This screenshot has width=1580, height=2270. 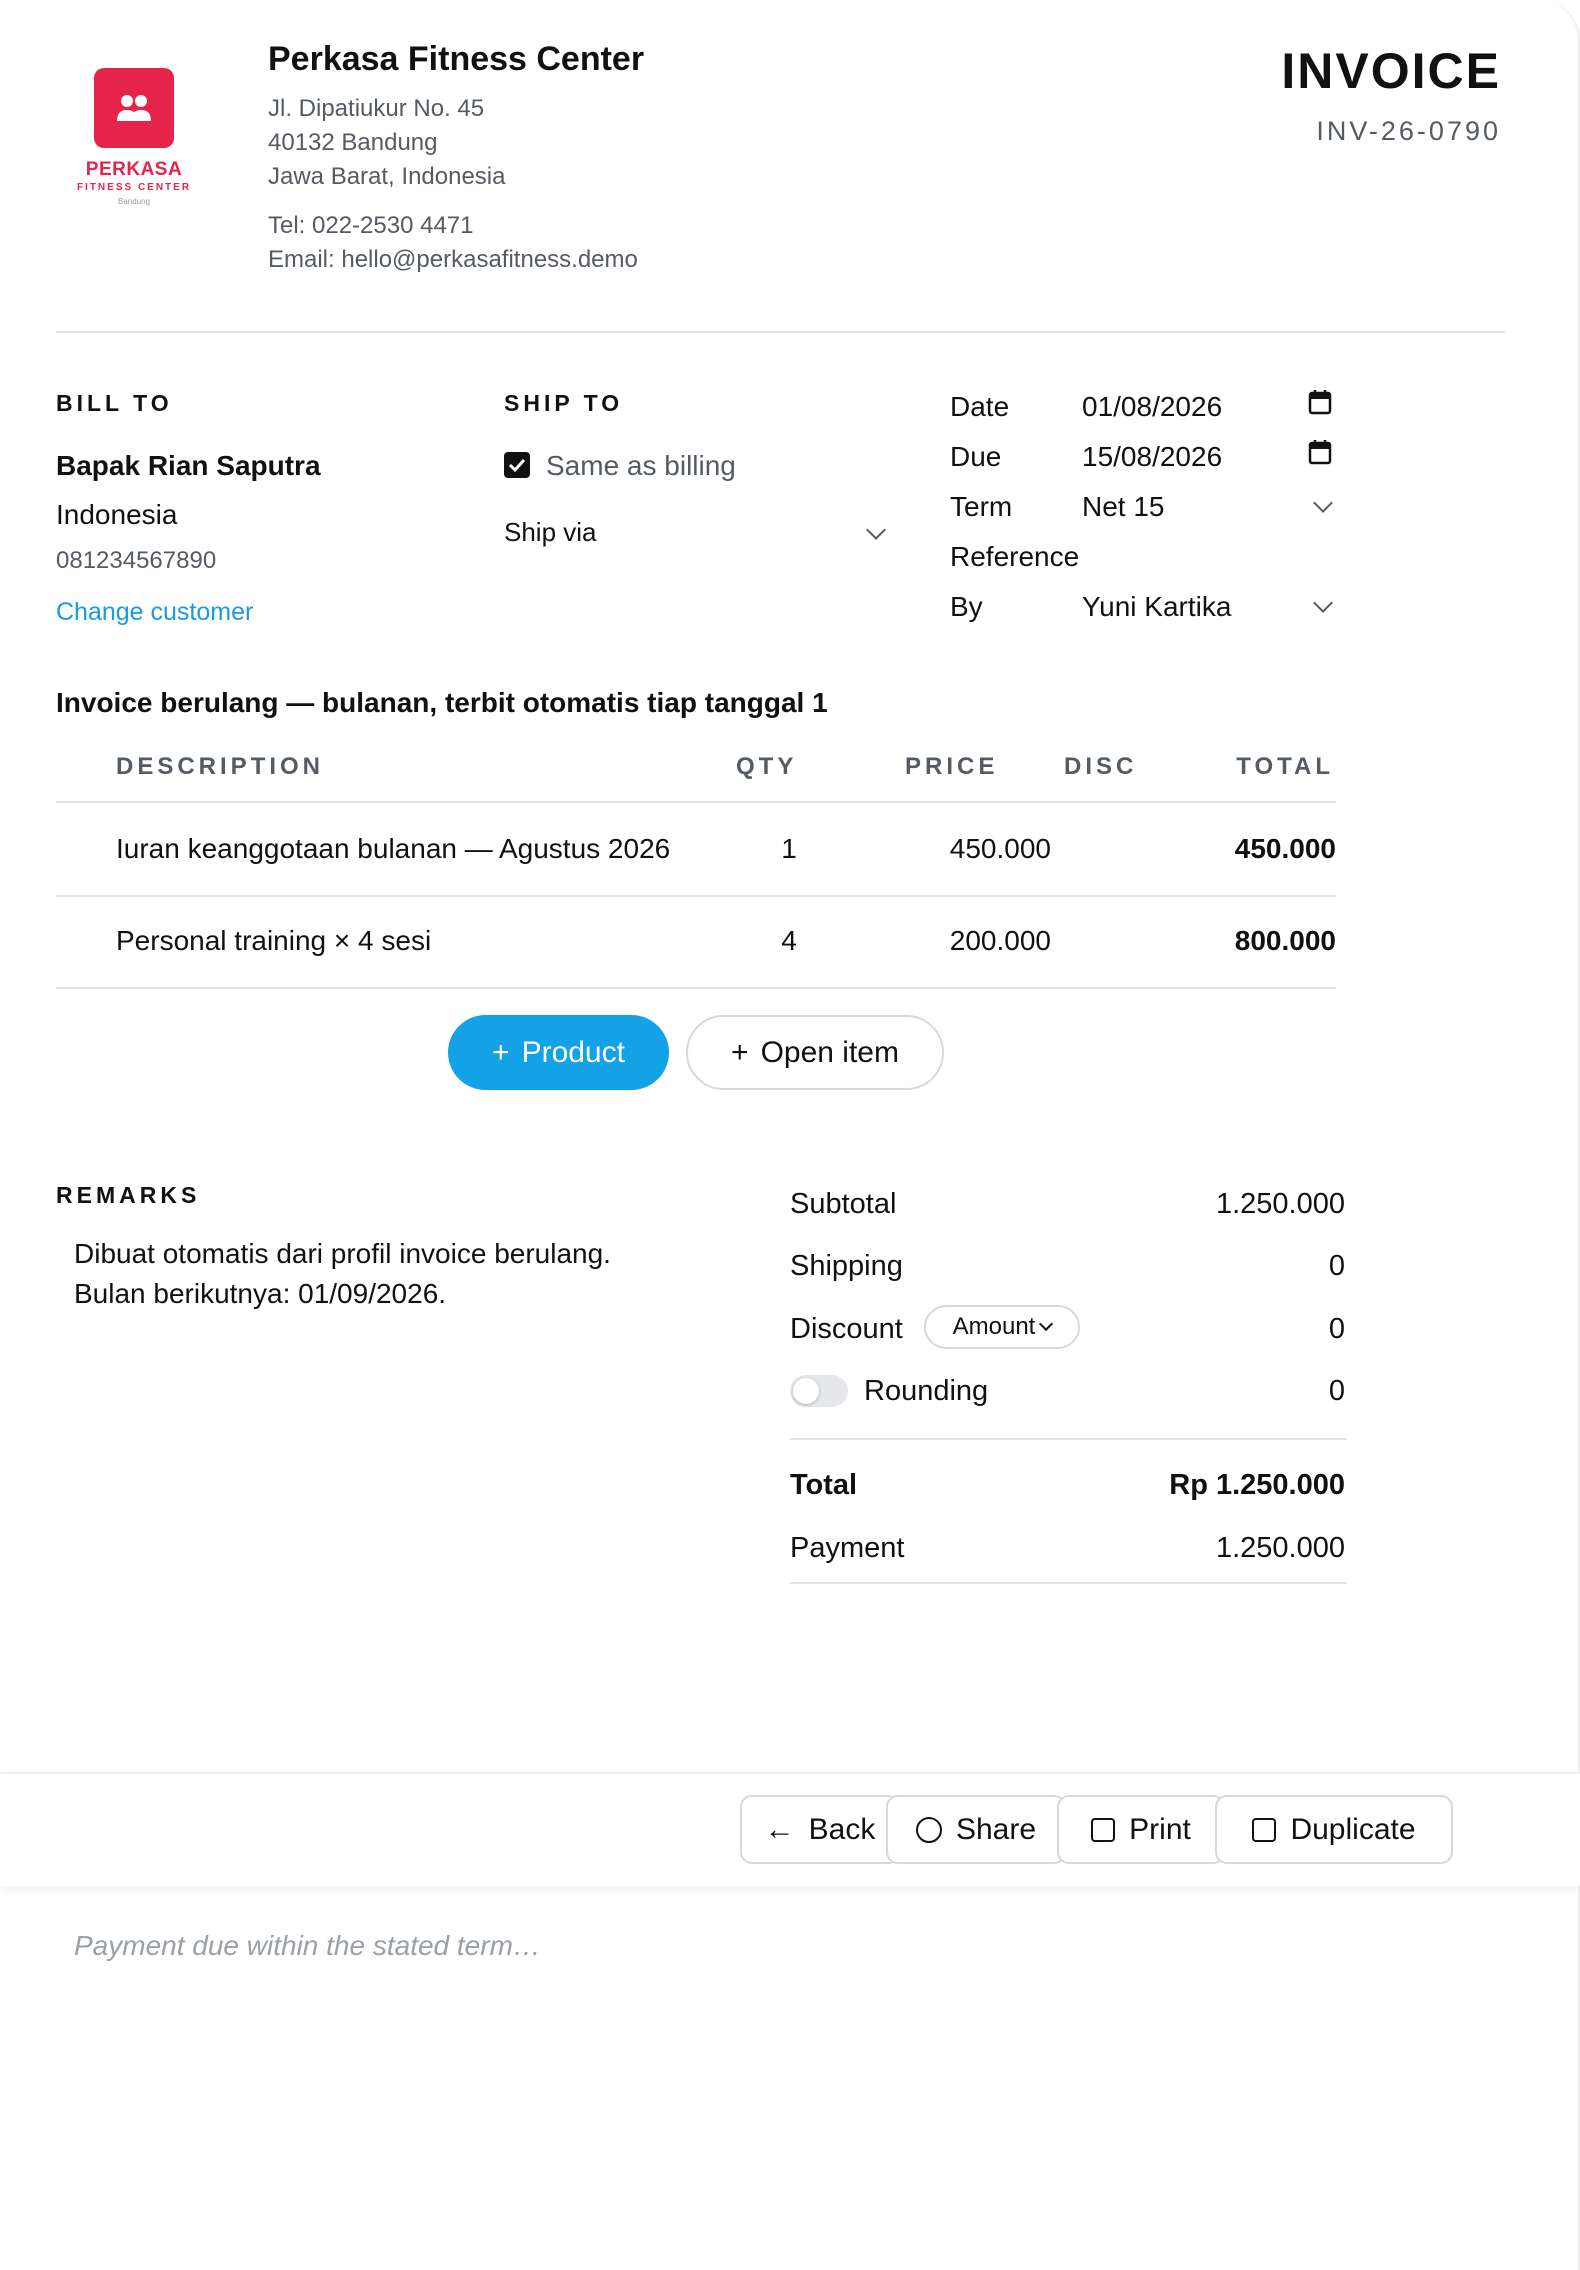 What do you see at coordinates (114, 403) in the screenshot?
I see `bill-to-label: BILL TO` at bounding box center [114, 403].